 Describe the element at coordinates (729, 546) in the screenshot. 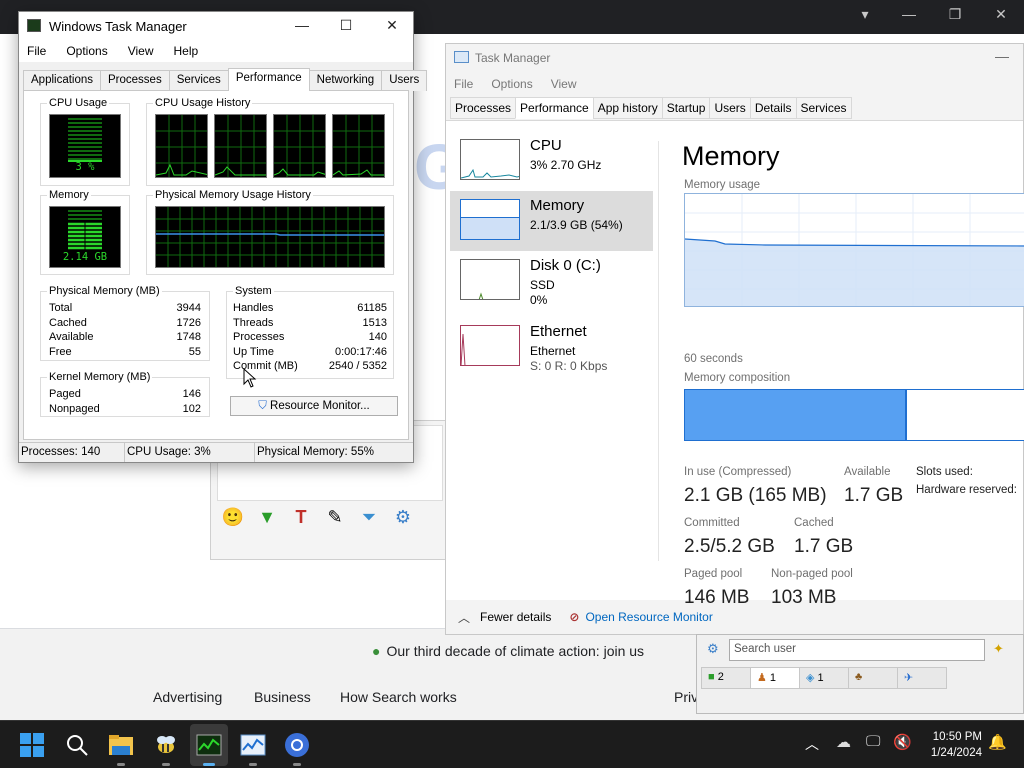

I see `committed-value: 2.5/5.2 GB` at that location.